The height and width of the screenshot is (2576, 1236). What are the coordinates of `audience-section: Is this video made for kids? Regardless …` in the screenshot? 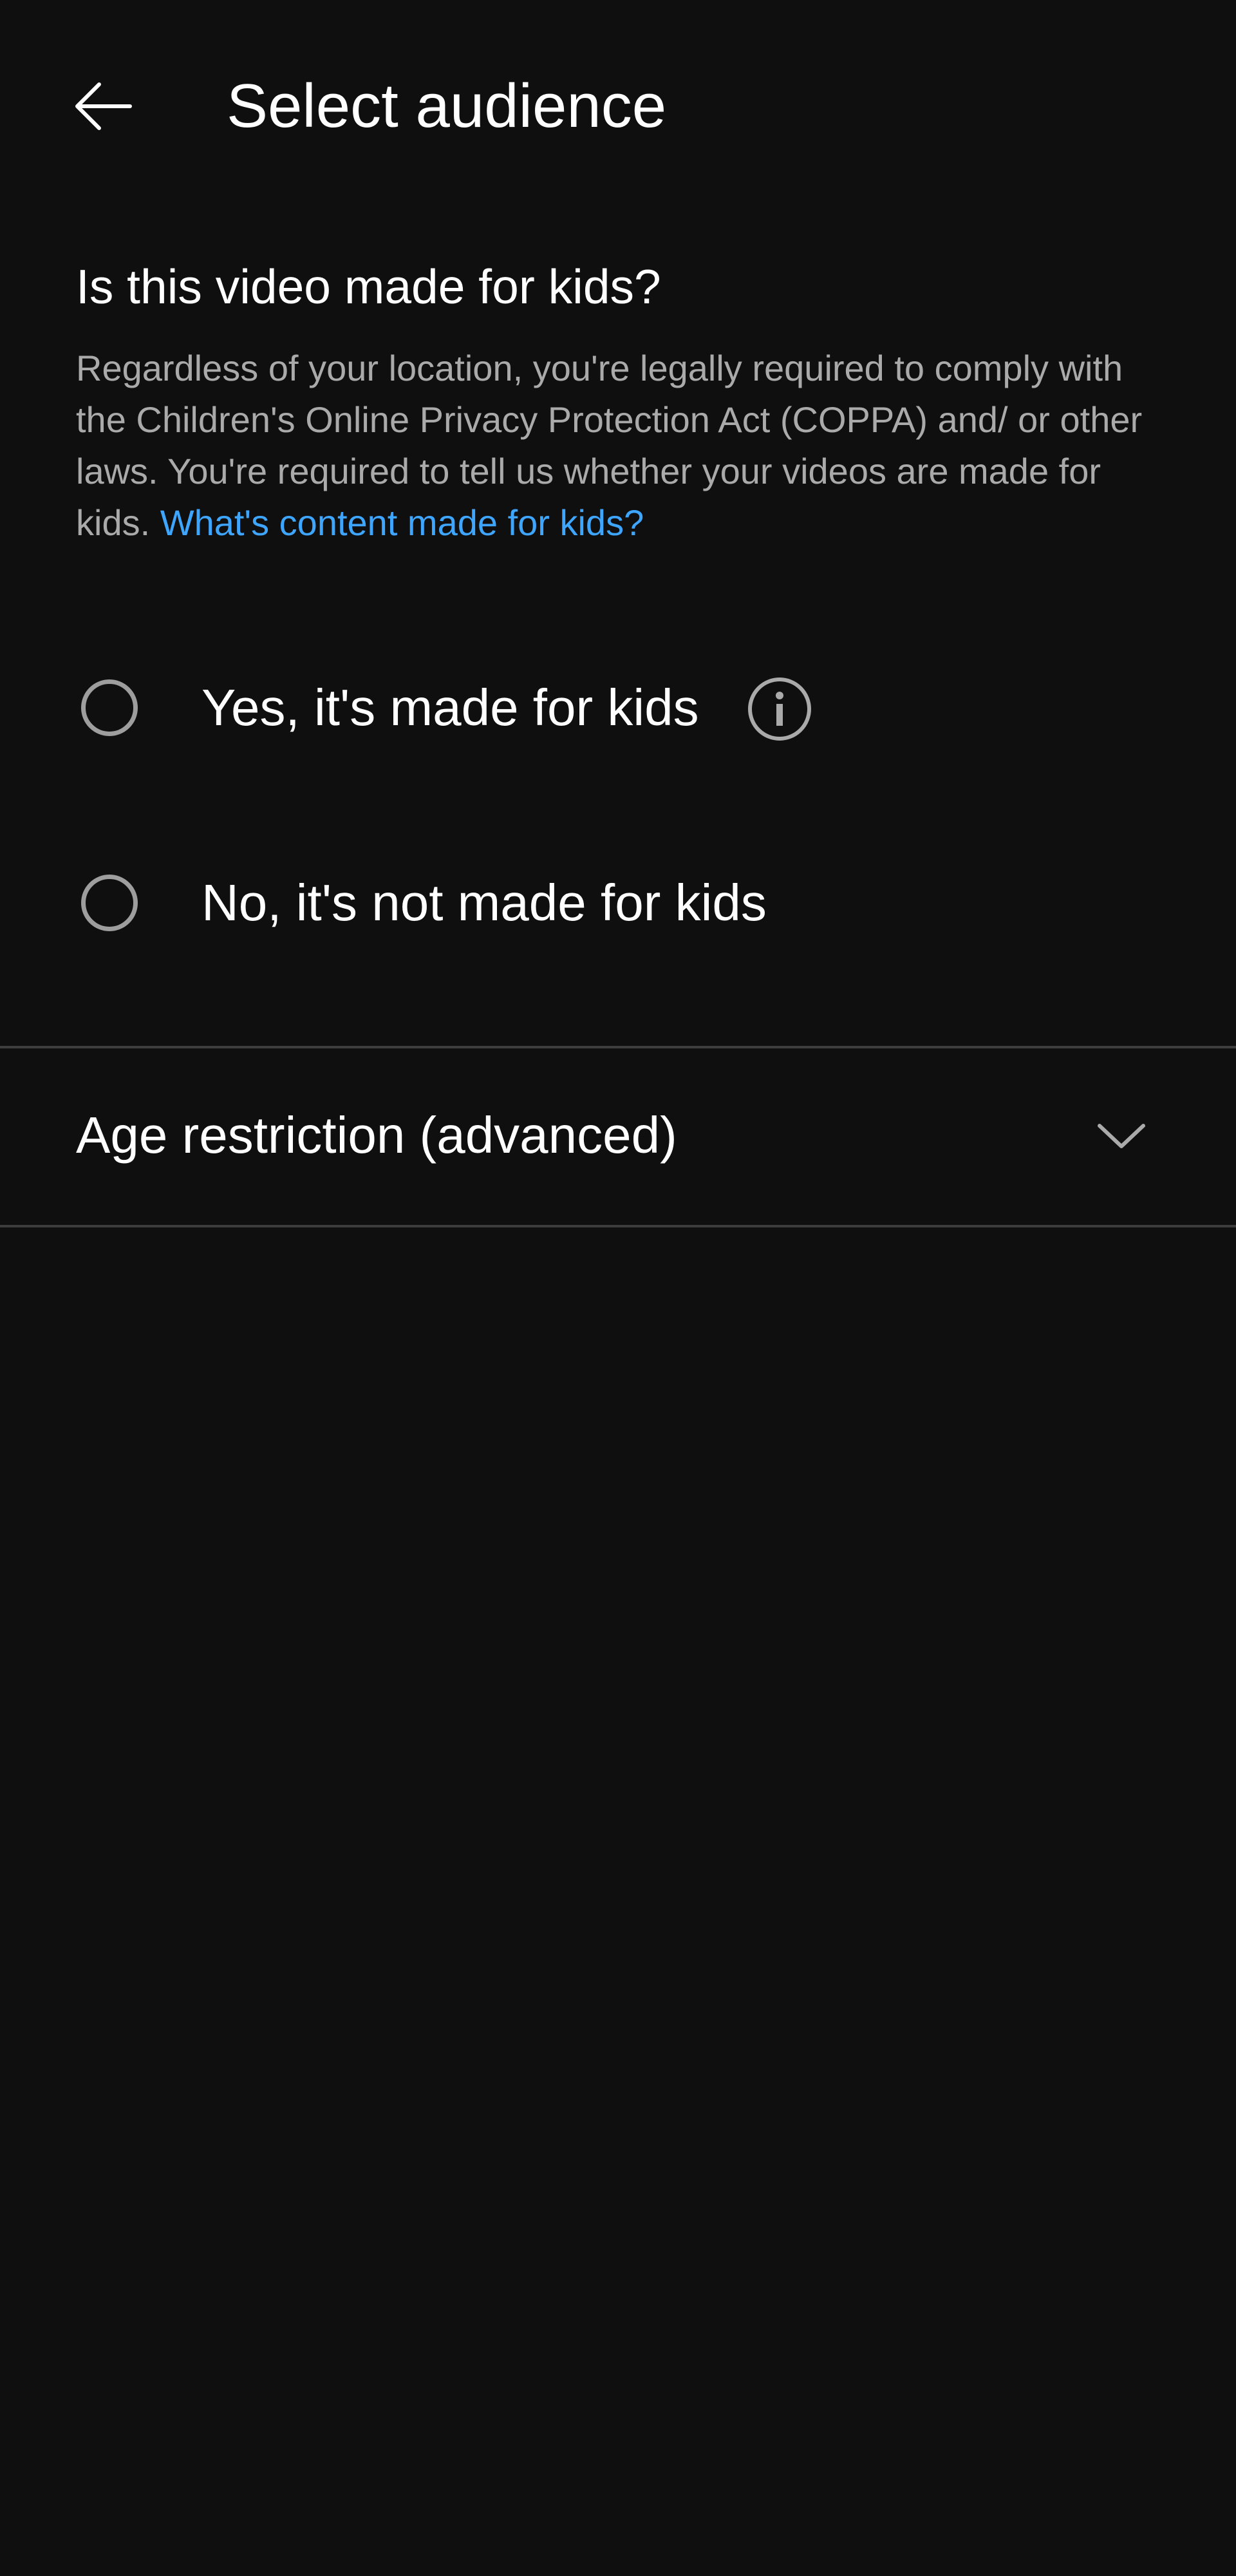 It's located at (623, 400).